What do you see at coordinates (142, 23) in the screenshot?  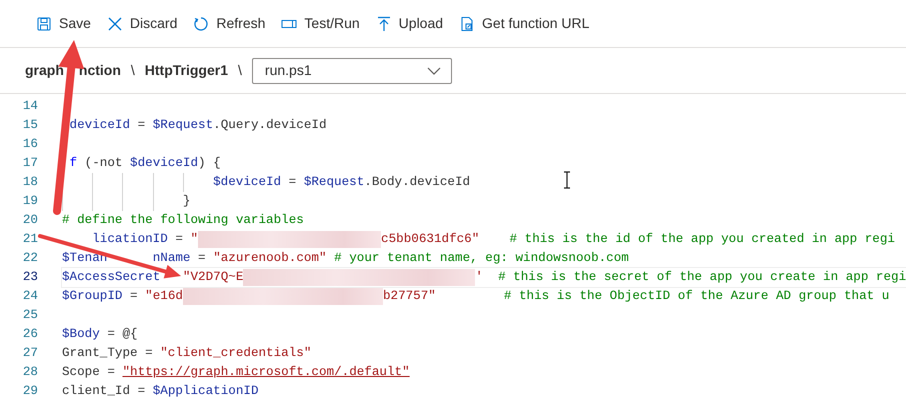 I see `discard-button: Discard` at bounding box center [142, 23].